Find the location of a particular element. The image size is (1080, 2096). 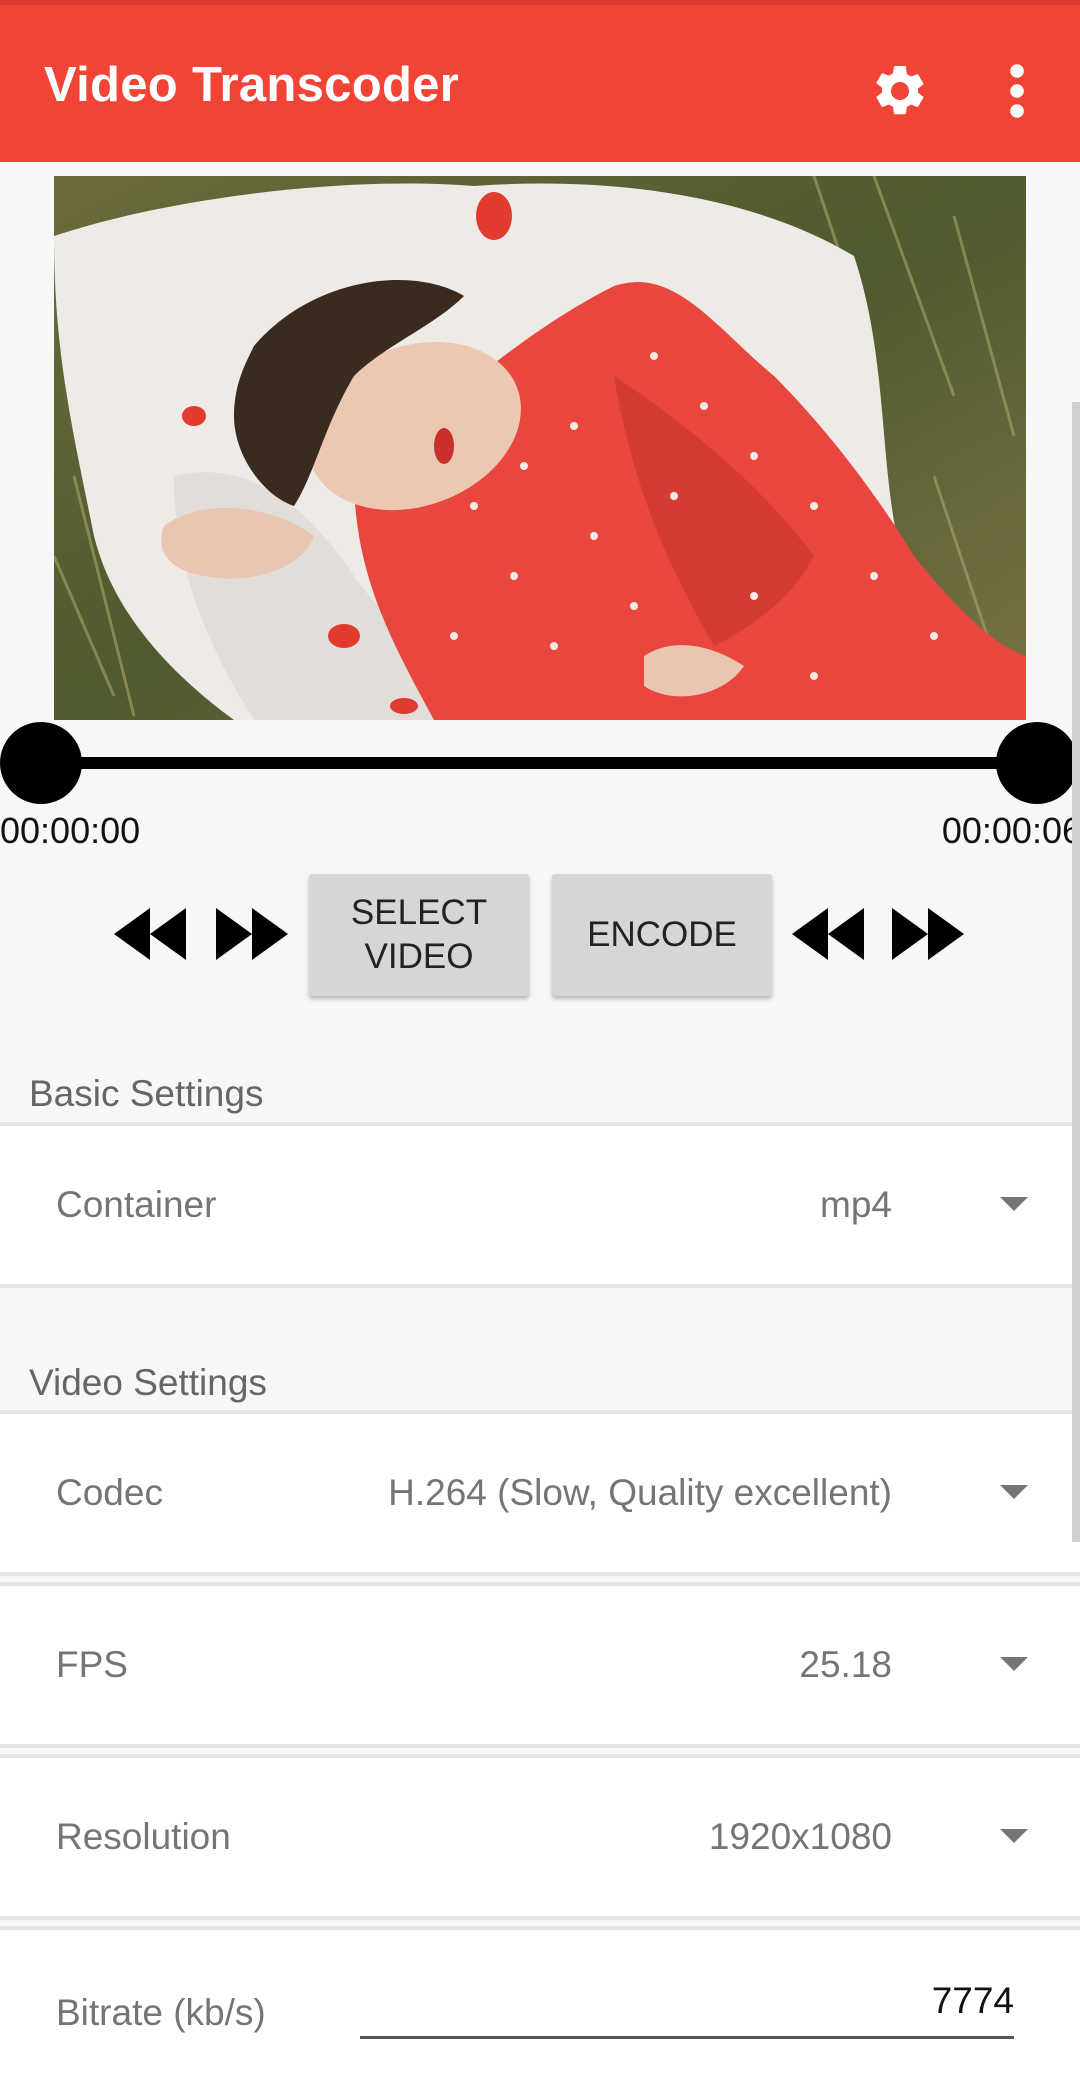

fps-row: FPS 25.18 is located at coordinates (540, 1665).